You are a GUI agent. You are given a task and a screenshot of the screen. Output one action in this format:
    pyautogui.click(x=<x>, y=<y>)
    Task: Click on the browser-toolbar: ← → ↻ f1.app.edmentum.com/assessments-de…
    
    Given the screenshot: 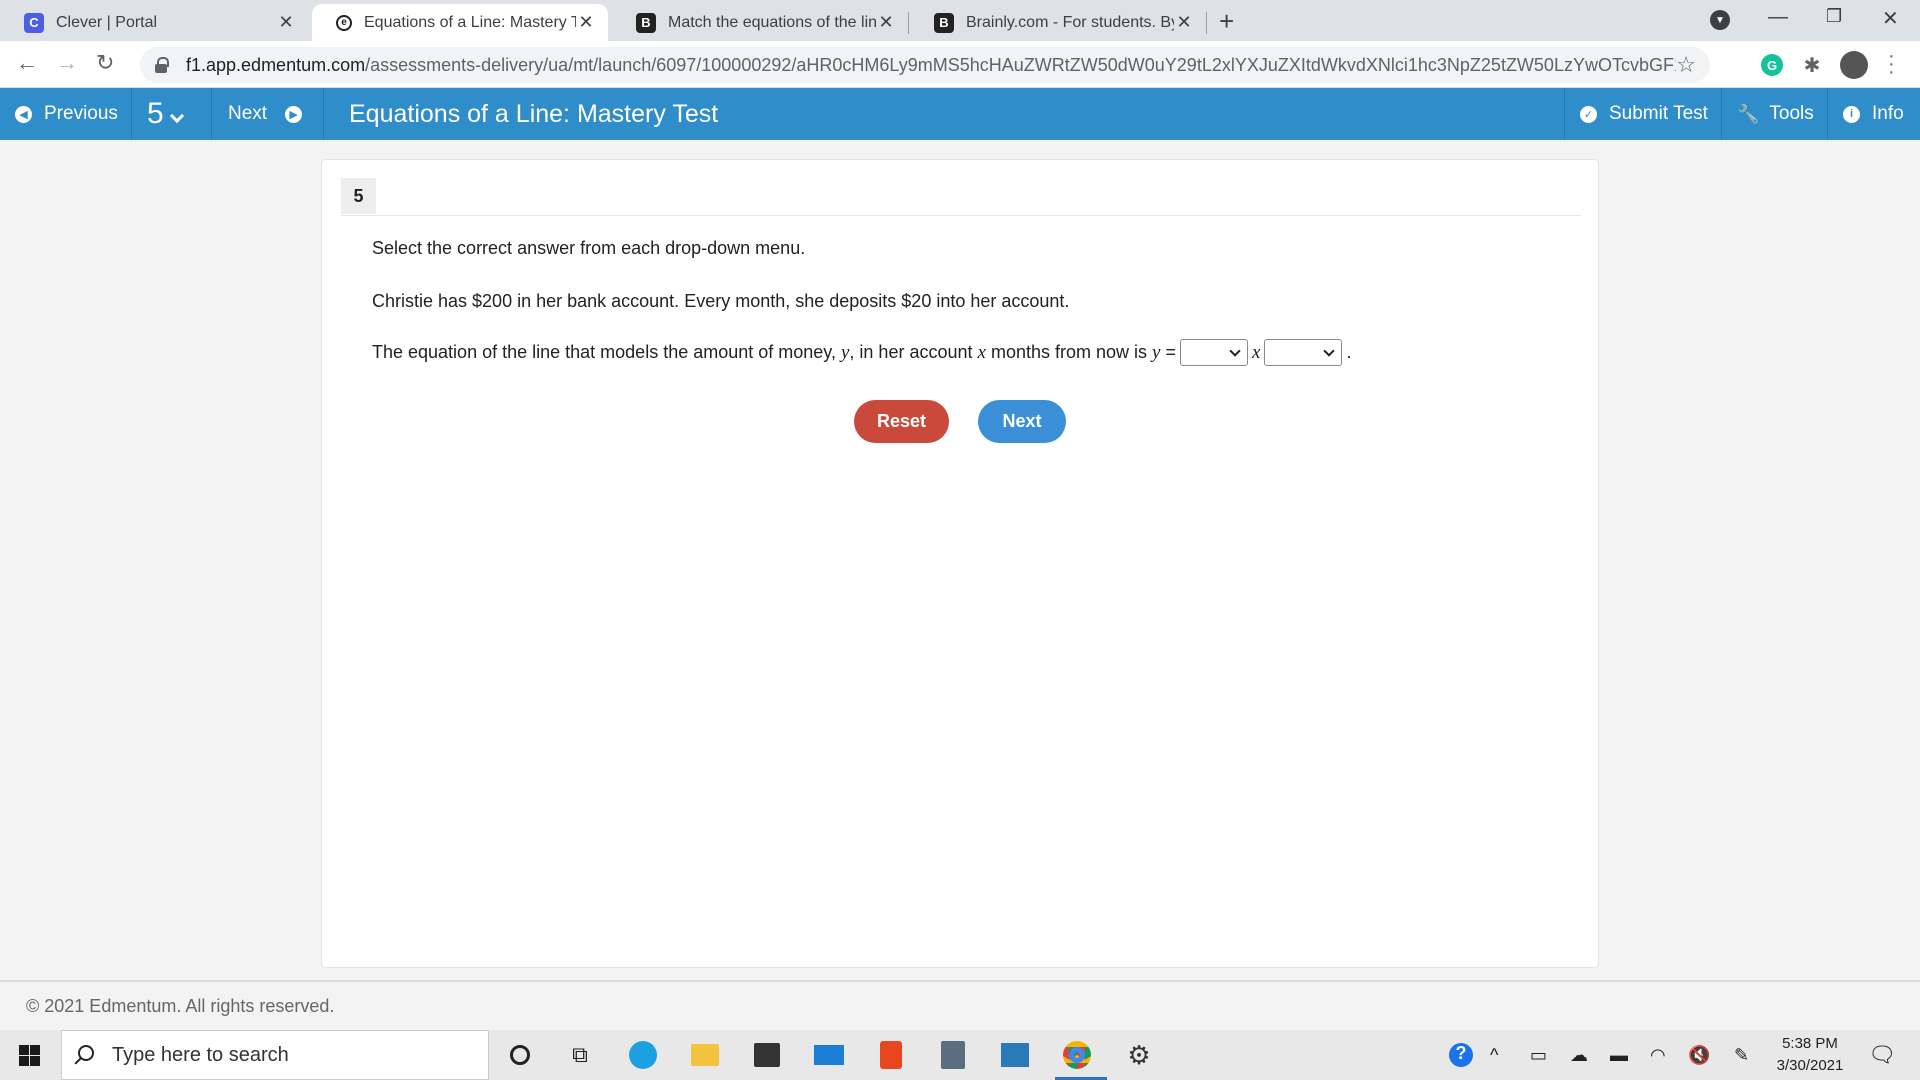 What is the action you would take?
    pyautogui.click(x=960, y=64)
    